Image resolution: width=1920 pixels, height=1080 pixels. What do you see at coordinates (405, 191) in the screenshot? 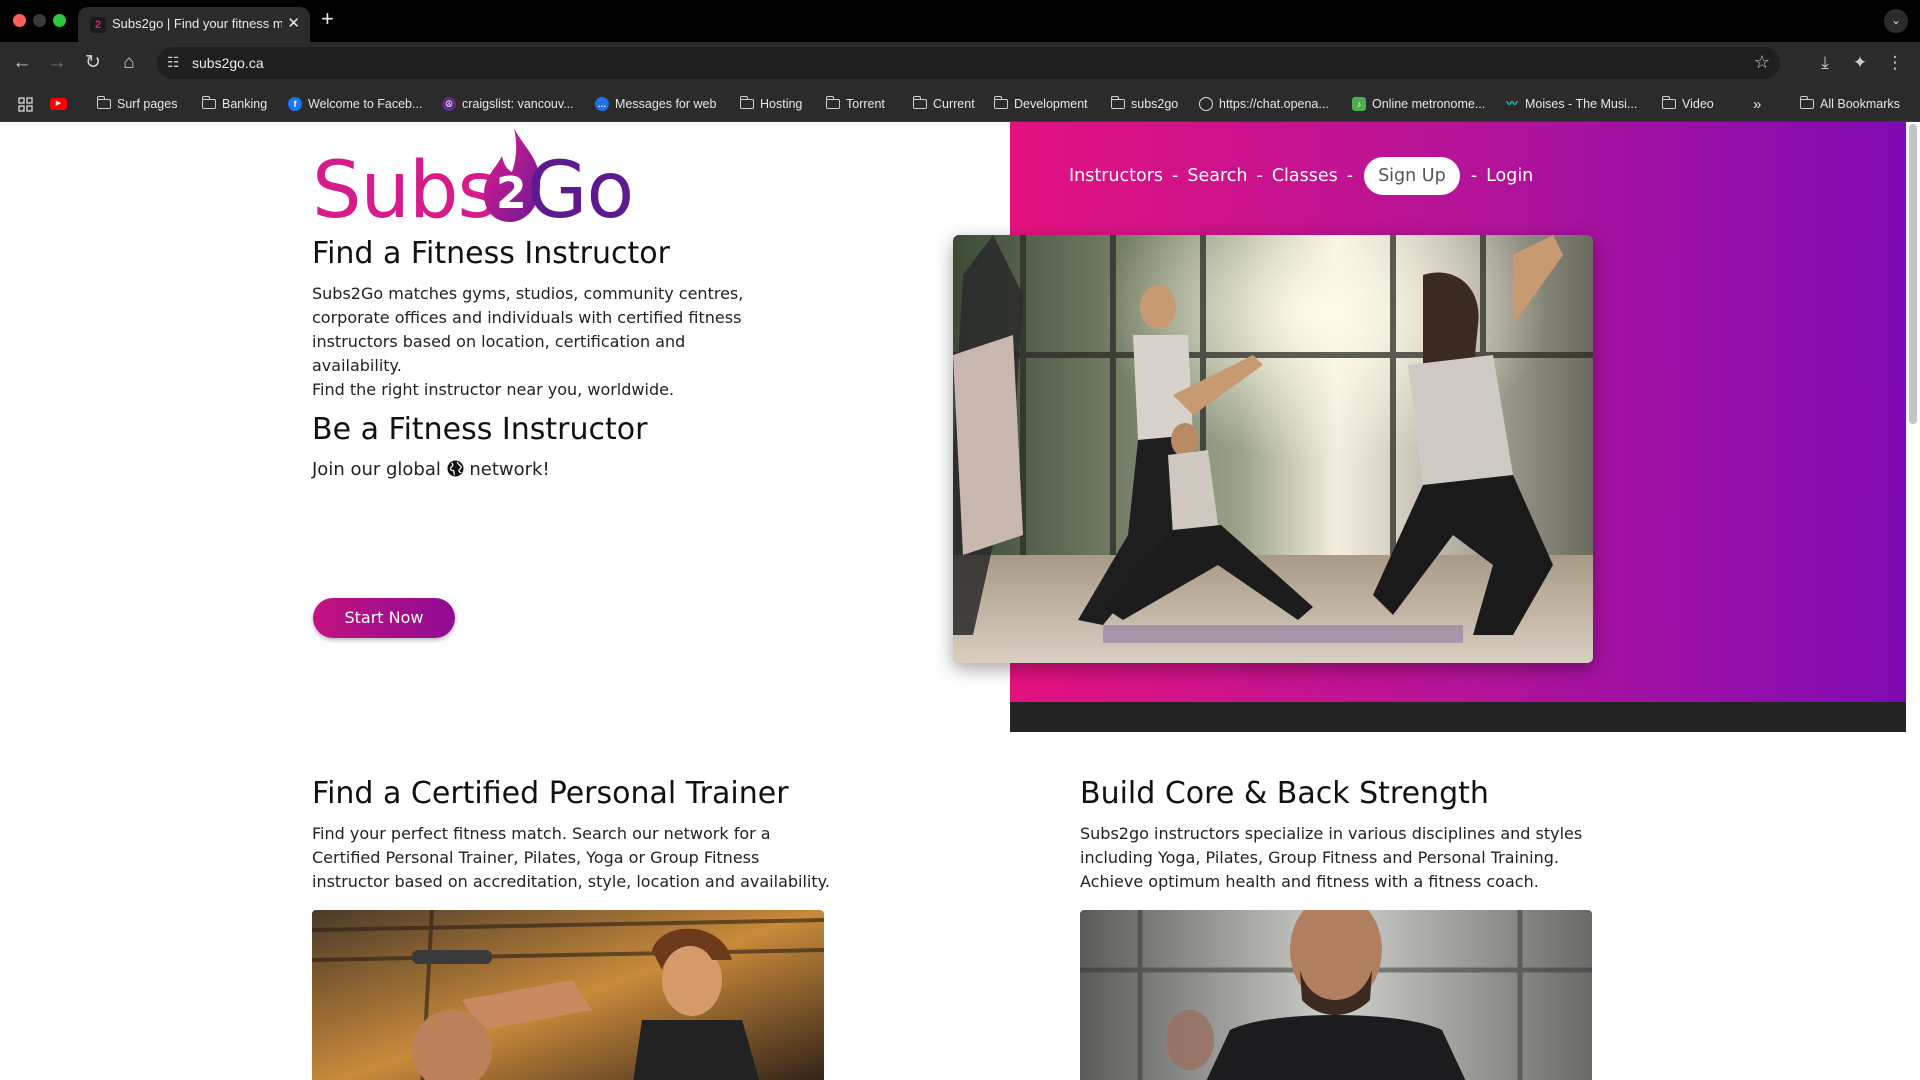
I see `logo-text-subs: Subs` at bounding box center [405, 191].